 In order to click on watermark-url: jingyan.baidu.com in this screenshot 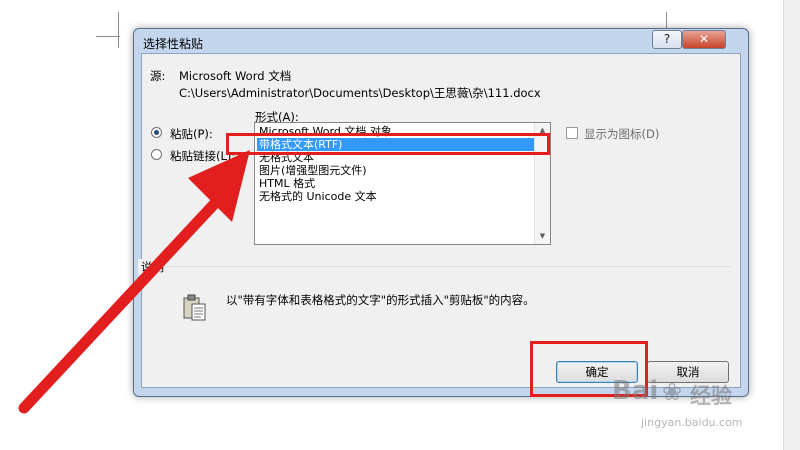, I will do `click(692, 422)`.